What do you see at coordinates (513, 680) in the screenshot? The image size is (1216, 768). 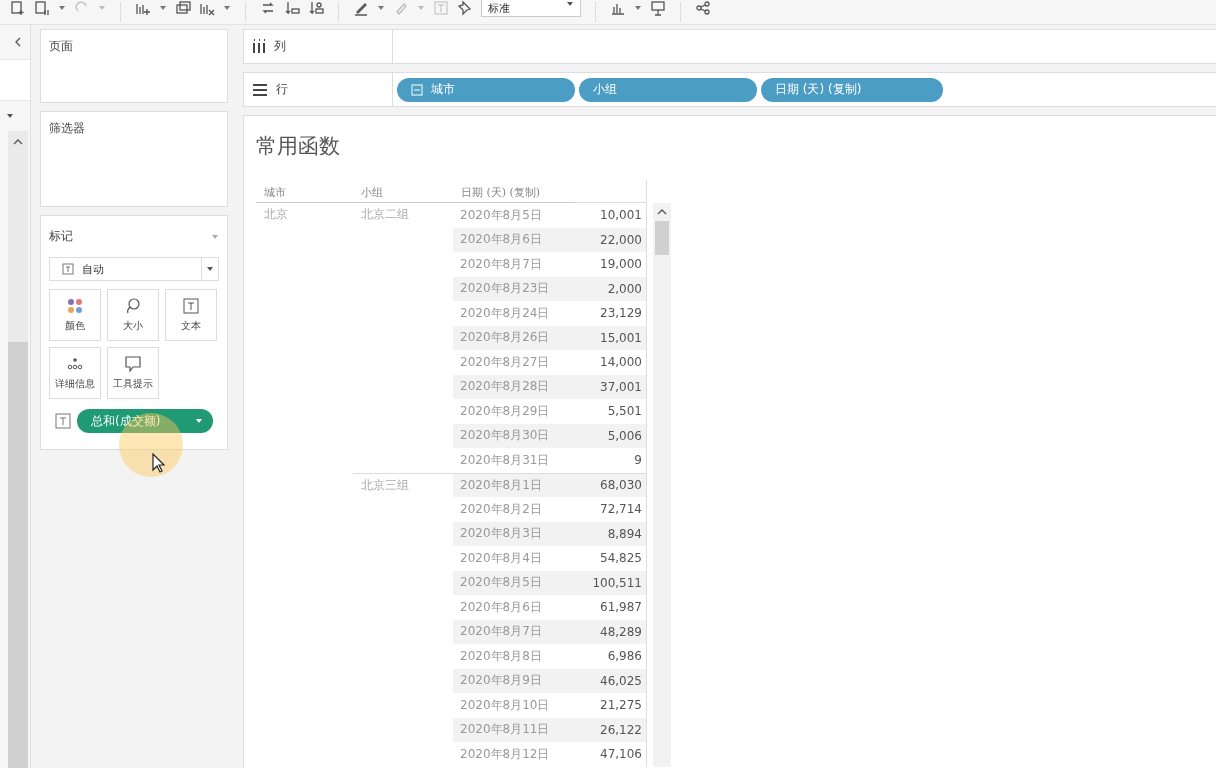 I see `table-cell: 2020年8月9日` at bounding box center [513, 680].